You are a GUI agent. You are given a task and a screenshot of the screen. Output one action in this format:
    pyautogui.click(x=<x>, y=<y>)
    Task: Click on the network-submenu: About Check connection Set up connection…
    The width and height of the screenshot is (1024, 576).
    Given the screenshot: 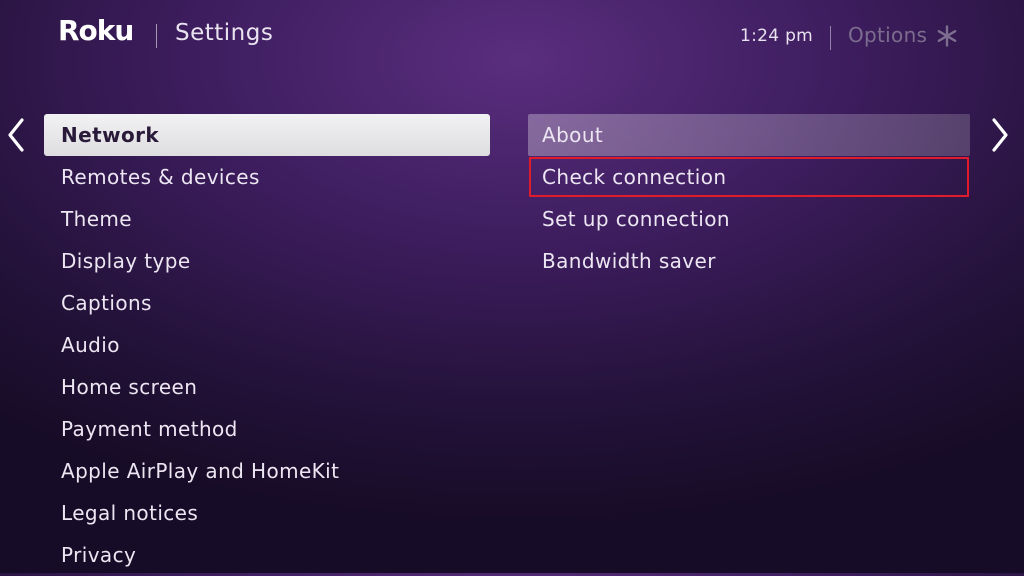 What is the action you would take?
    pyautogui.click(x=749, y=198)
    